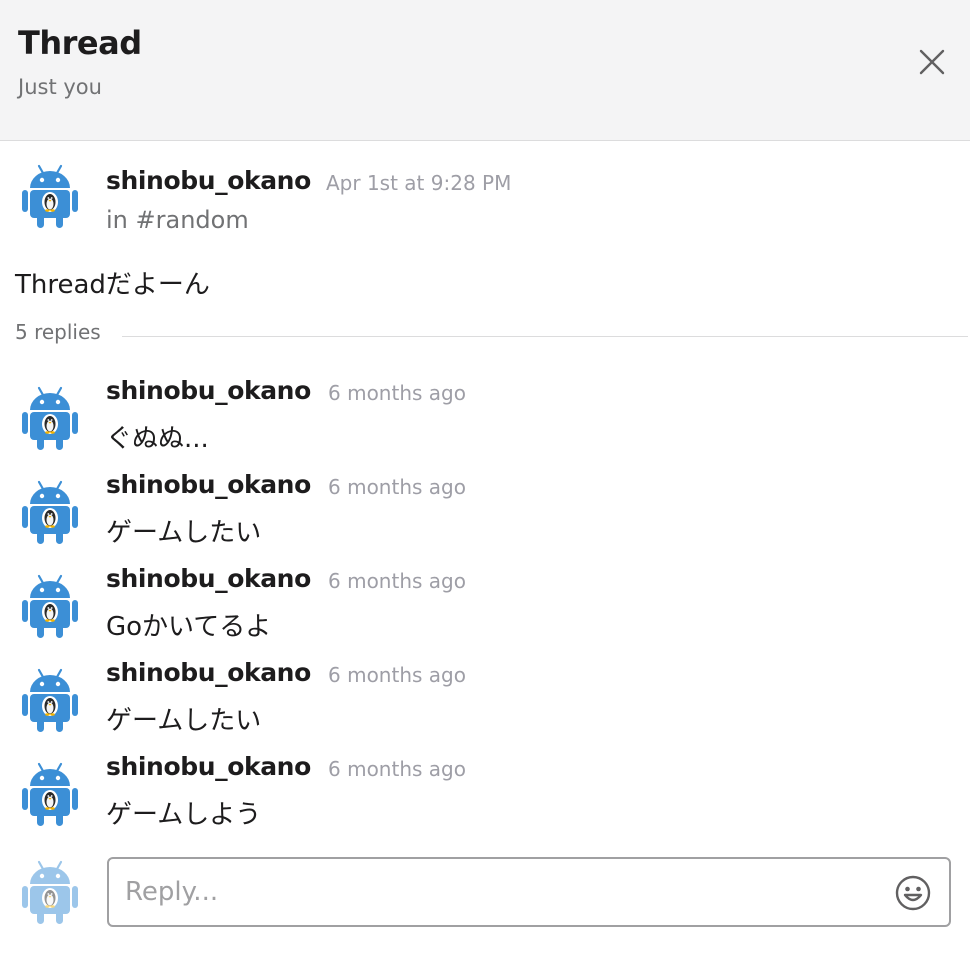 This screenshot has width=970, height=956. I want to click on reply-composer, so click(529, 892).